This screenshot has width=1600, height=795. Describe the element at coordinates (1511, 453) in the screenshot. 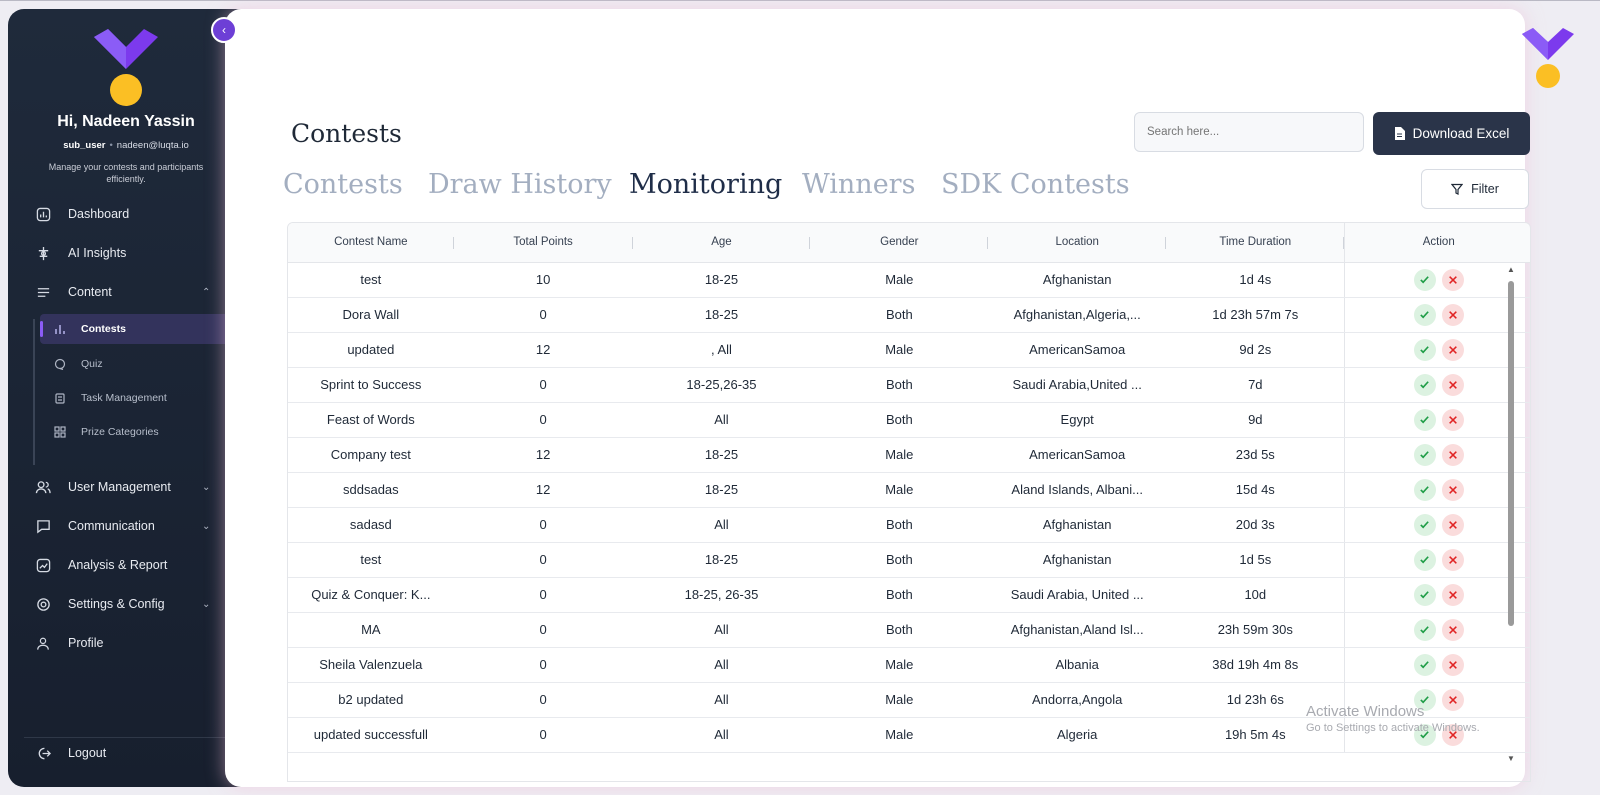

I see `table-scrollbar` at that location.